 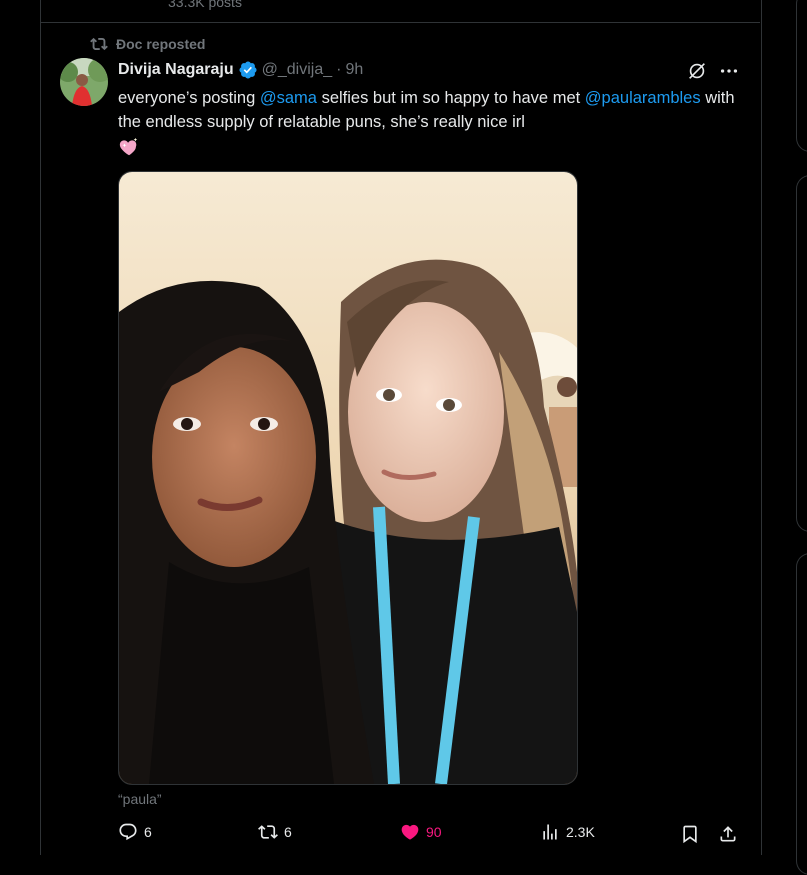 I want to click on views-button: 2.3K, so click(x=567, y=832).